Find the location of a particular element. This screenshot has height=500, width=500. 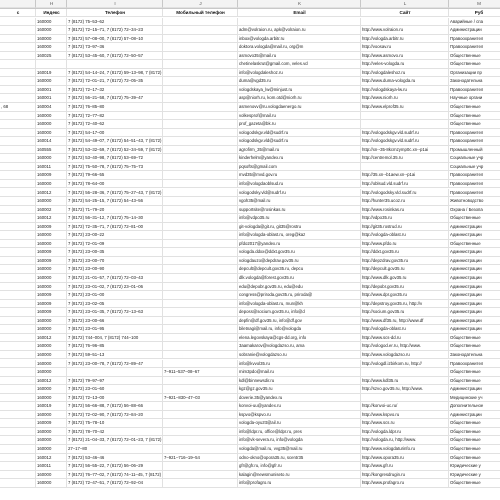

table-cell: 7 (8172) 72–01–09 is located at coordinates (115, 244).